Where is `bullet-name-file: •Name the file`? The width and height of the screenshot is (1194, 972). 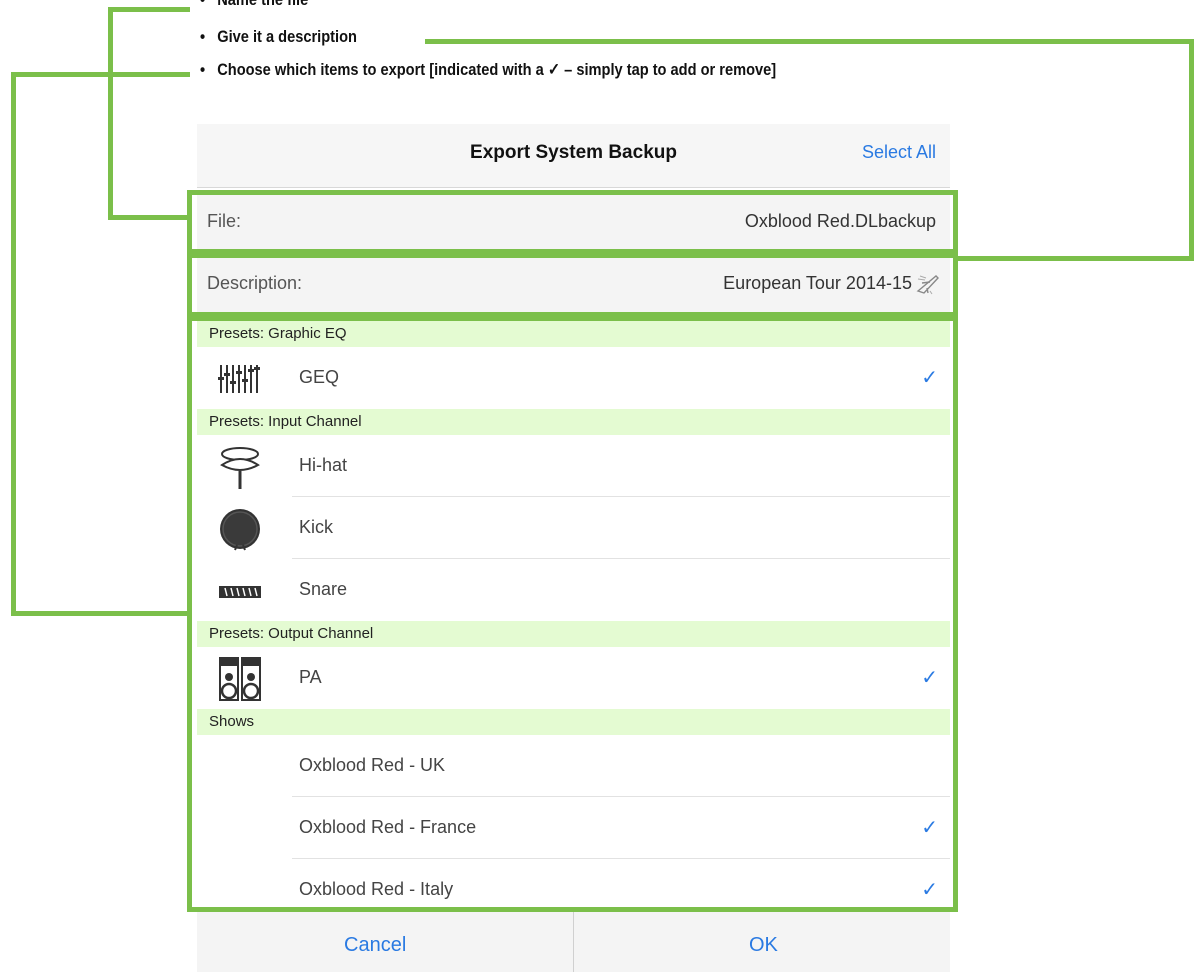 bullet-name-file: •Name the file is located at coordinates (254, 5).